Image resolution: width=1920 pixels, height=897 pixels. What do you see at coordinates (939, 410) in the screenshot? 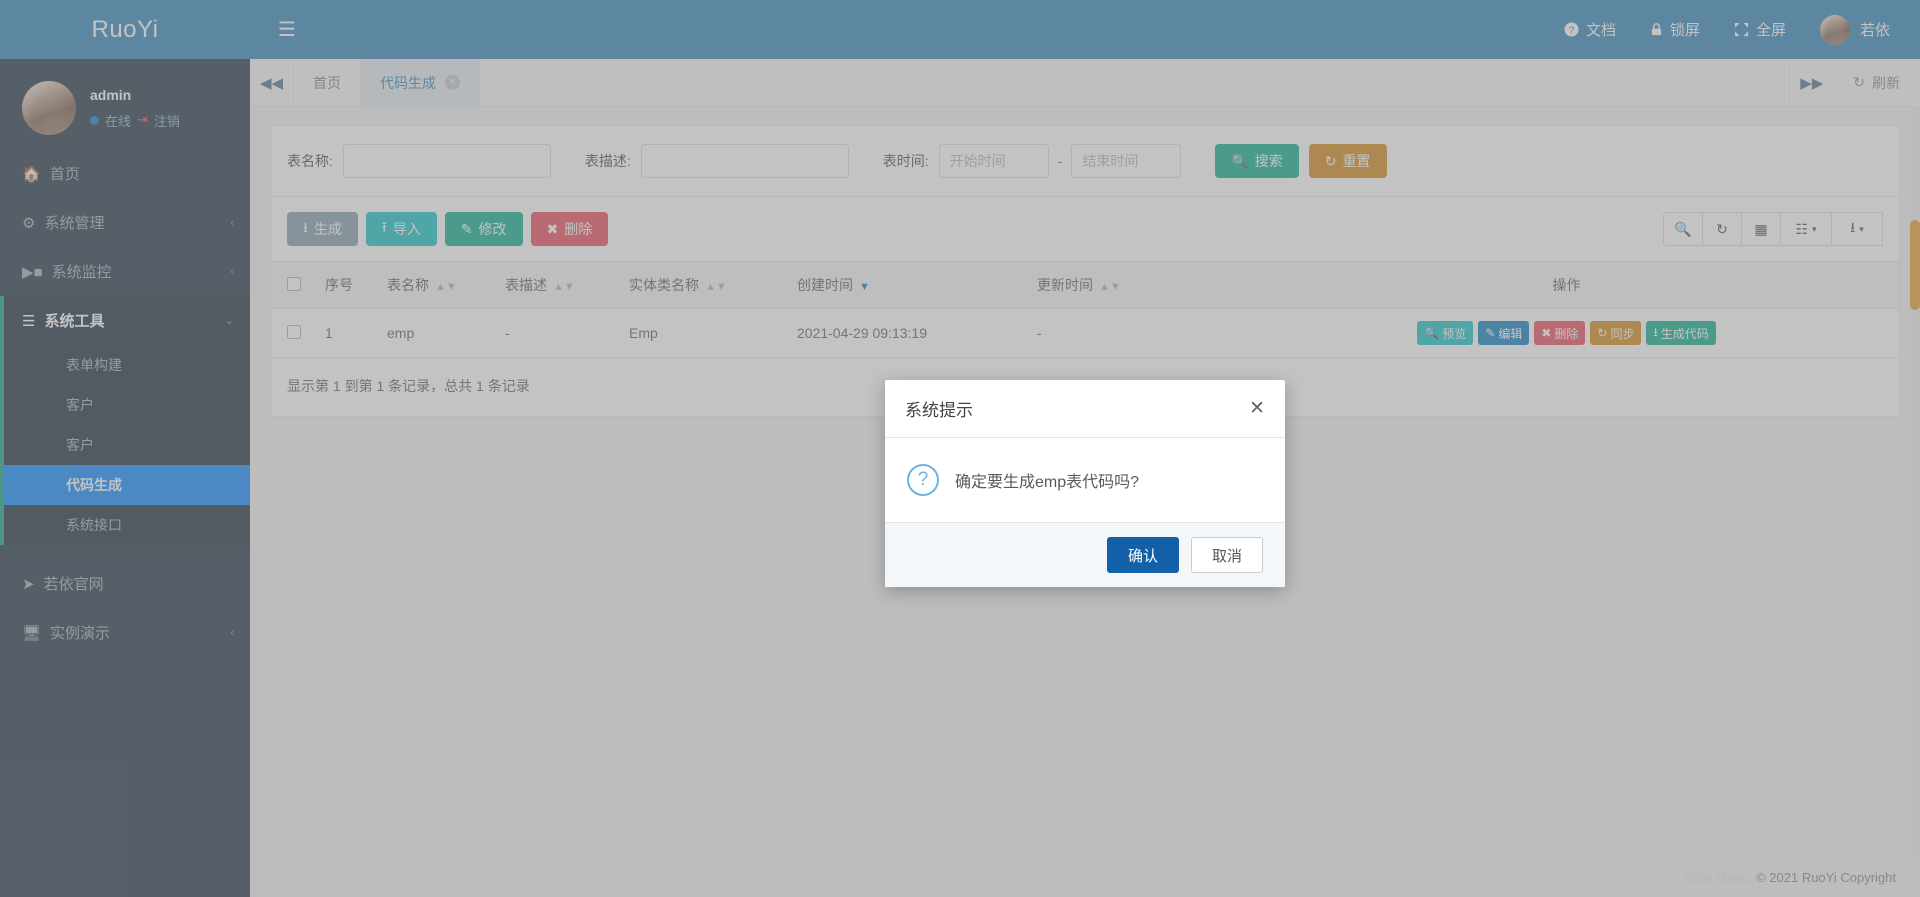
I see `modal-title: 系统提示` at bounding box center [939, 410].